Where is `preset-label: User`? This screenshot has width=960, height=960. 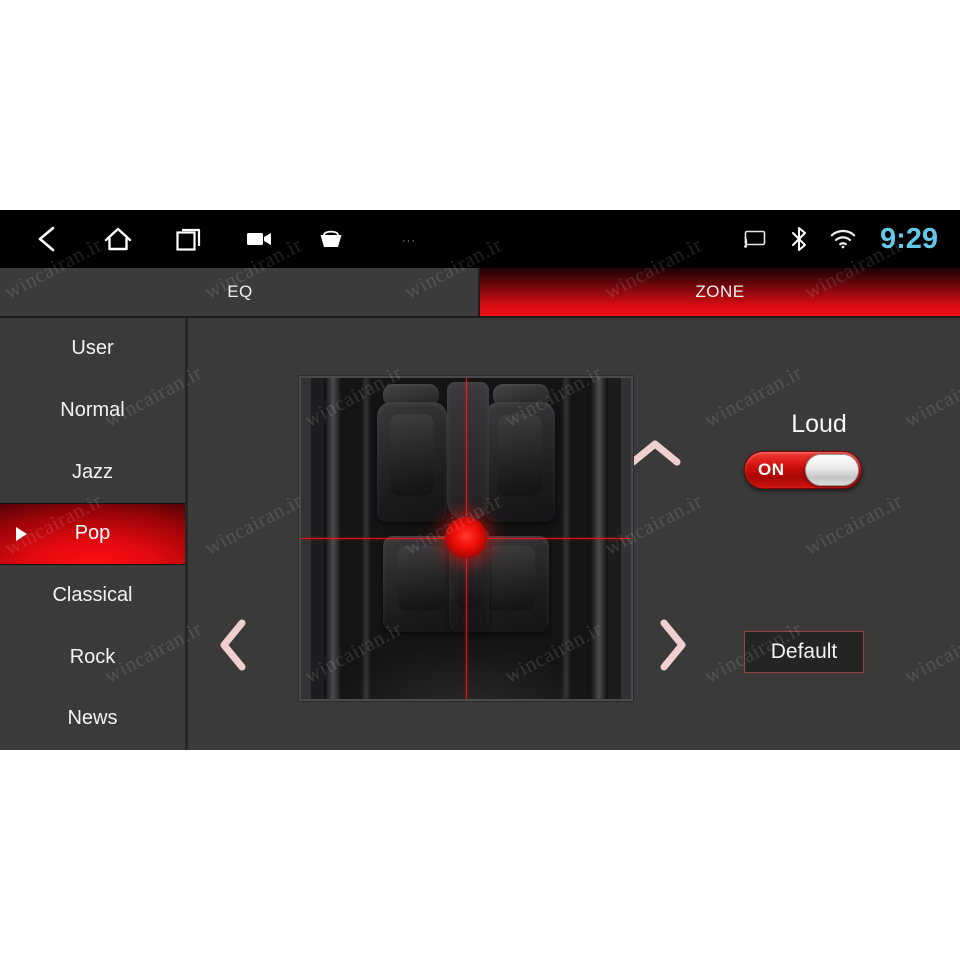
preset-label: User is located at coordinates (92, 348).